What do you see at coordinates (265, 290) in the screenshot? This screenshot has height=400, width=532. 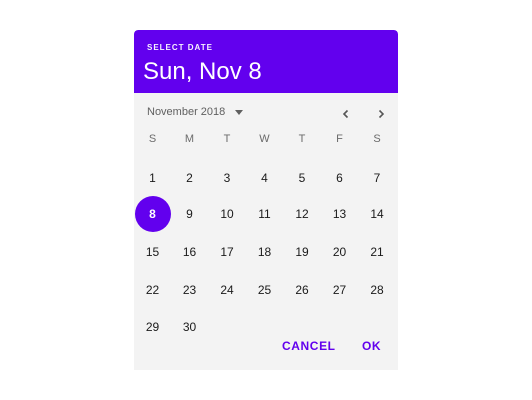 I see `day-cell: 25` at bounding box center [265, 290].